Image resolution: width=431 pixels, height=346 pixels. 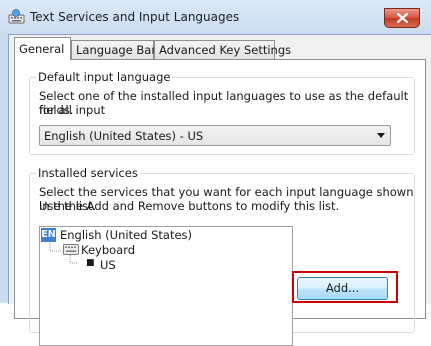 What do you see at coordinates (108, 265) in the screenshot?
I see `tree-item-layout: US` at bounding box center [108, 265].